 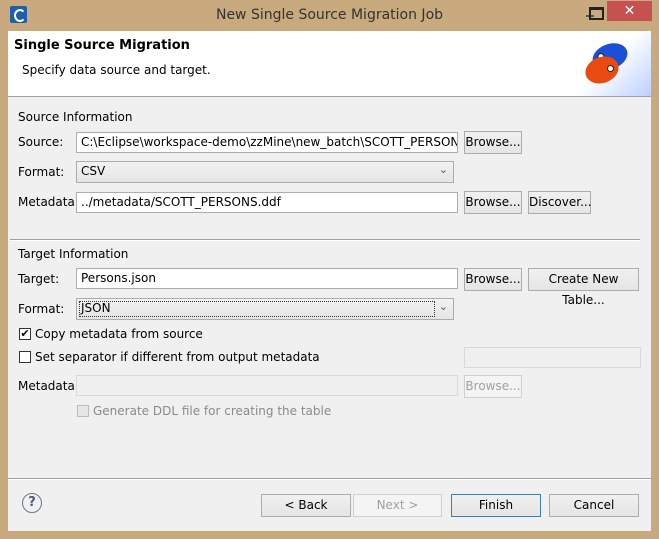 I want to click on source-label: Source:, so click(x=41, y=142).